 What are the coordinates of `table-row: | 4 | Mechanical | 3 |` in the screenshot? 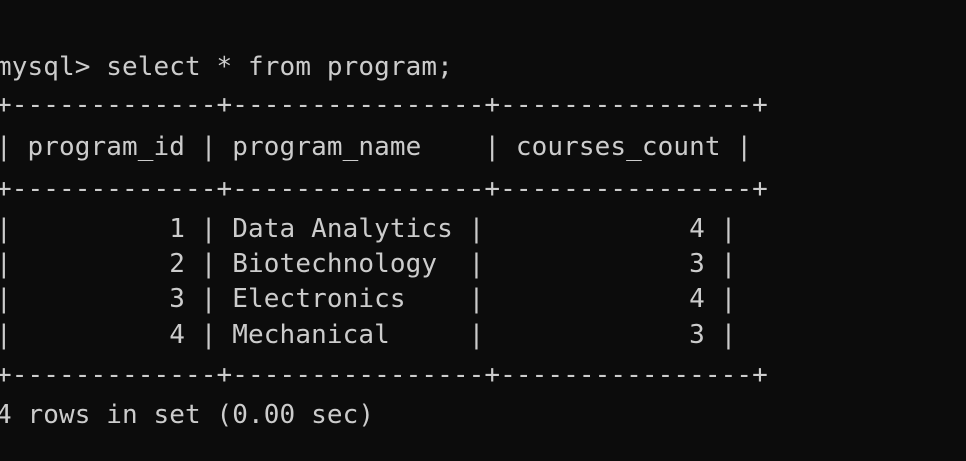 It's located at (368, 335).